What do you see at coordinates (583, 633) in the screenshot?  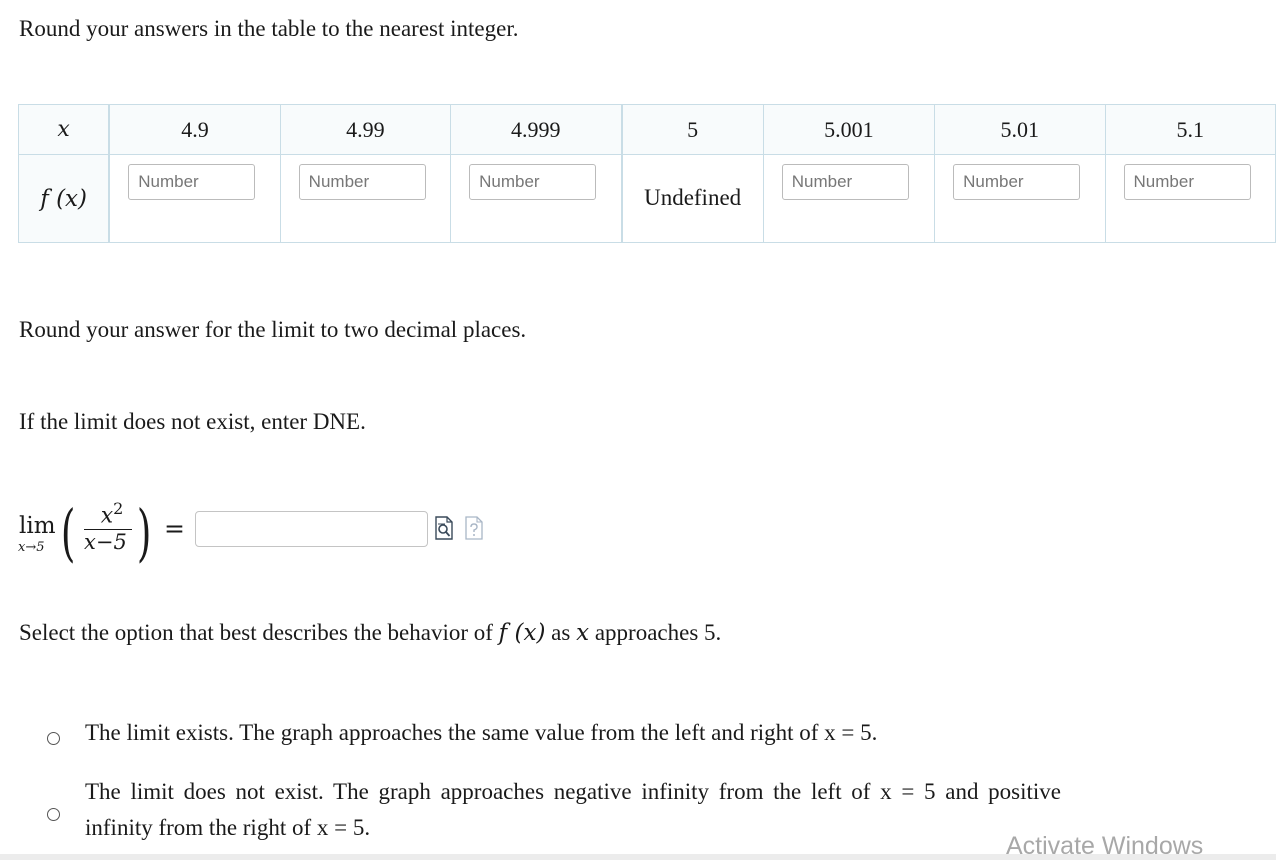 I see `select-prompt-variable: x` at bounding box center [583, 633].